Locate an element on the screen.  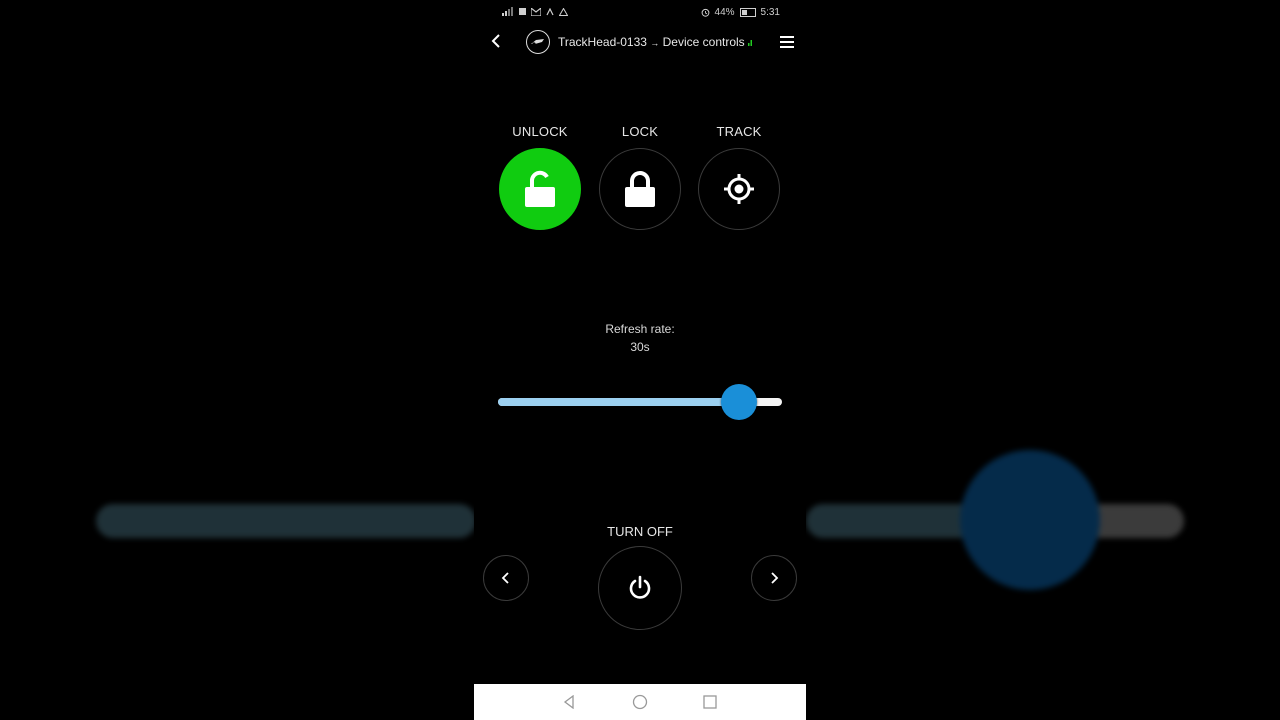
app-bar: TrackHead-0133 → Device controls is located at coordinates (640, 43).